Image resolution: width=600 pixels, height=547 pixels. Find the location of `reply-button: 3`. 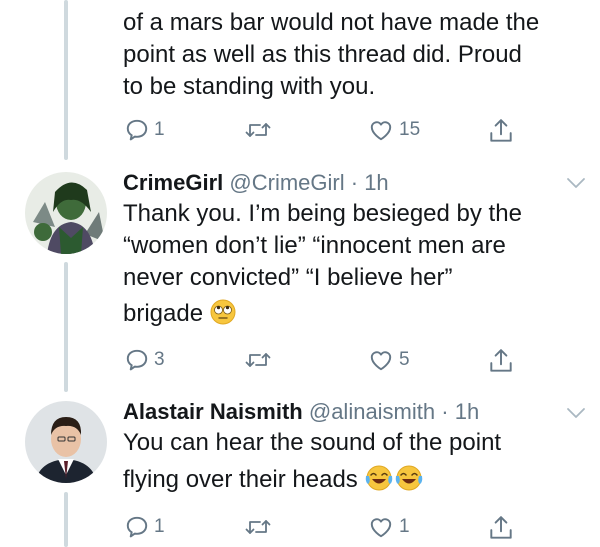

reply-button: 3 is located at coordinates (144, 360).